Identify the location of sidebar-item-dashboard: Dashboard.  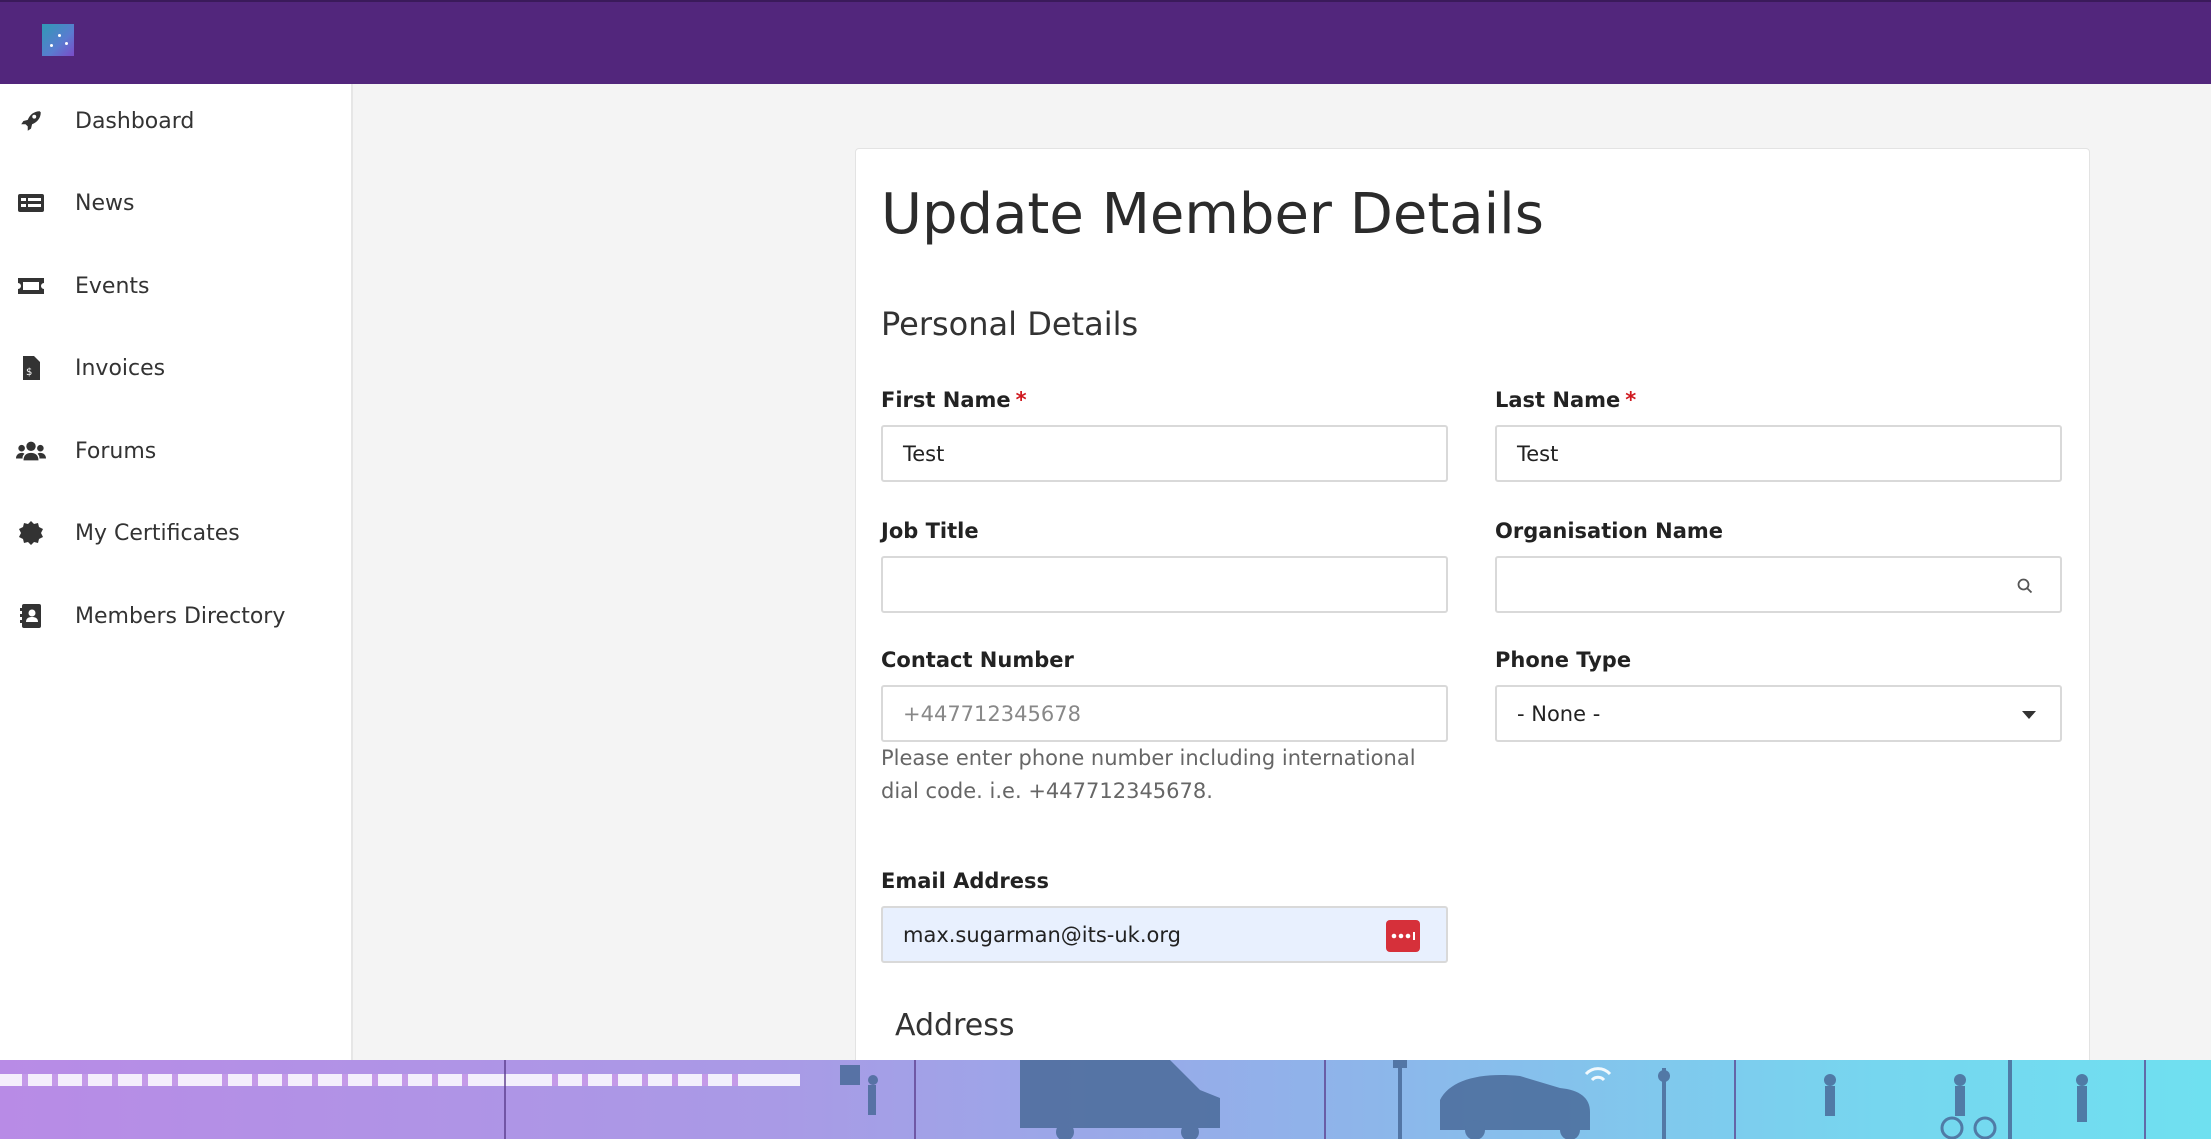
(176, 121).